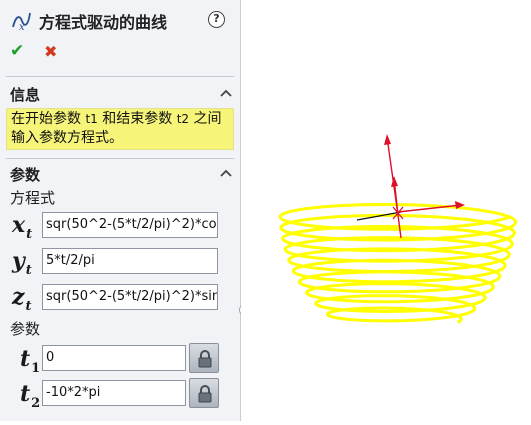 Image resolution: width=531 pixels, height=425 pixels. I want to click on x-equation-input: sqr(50^2-(5*t/2/pi)^2)*cos(t), so click(130, 225).